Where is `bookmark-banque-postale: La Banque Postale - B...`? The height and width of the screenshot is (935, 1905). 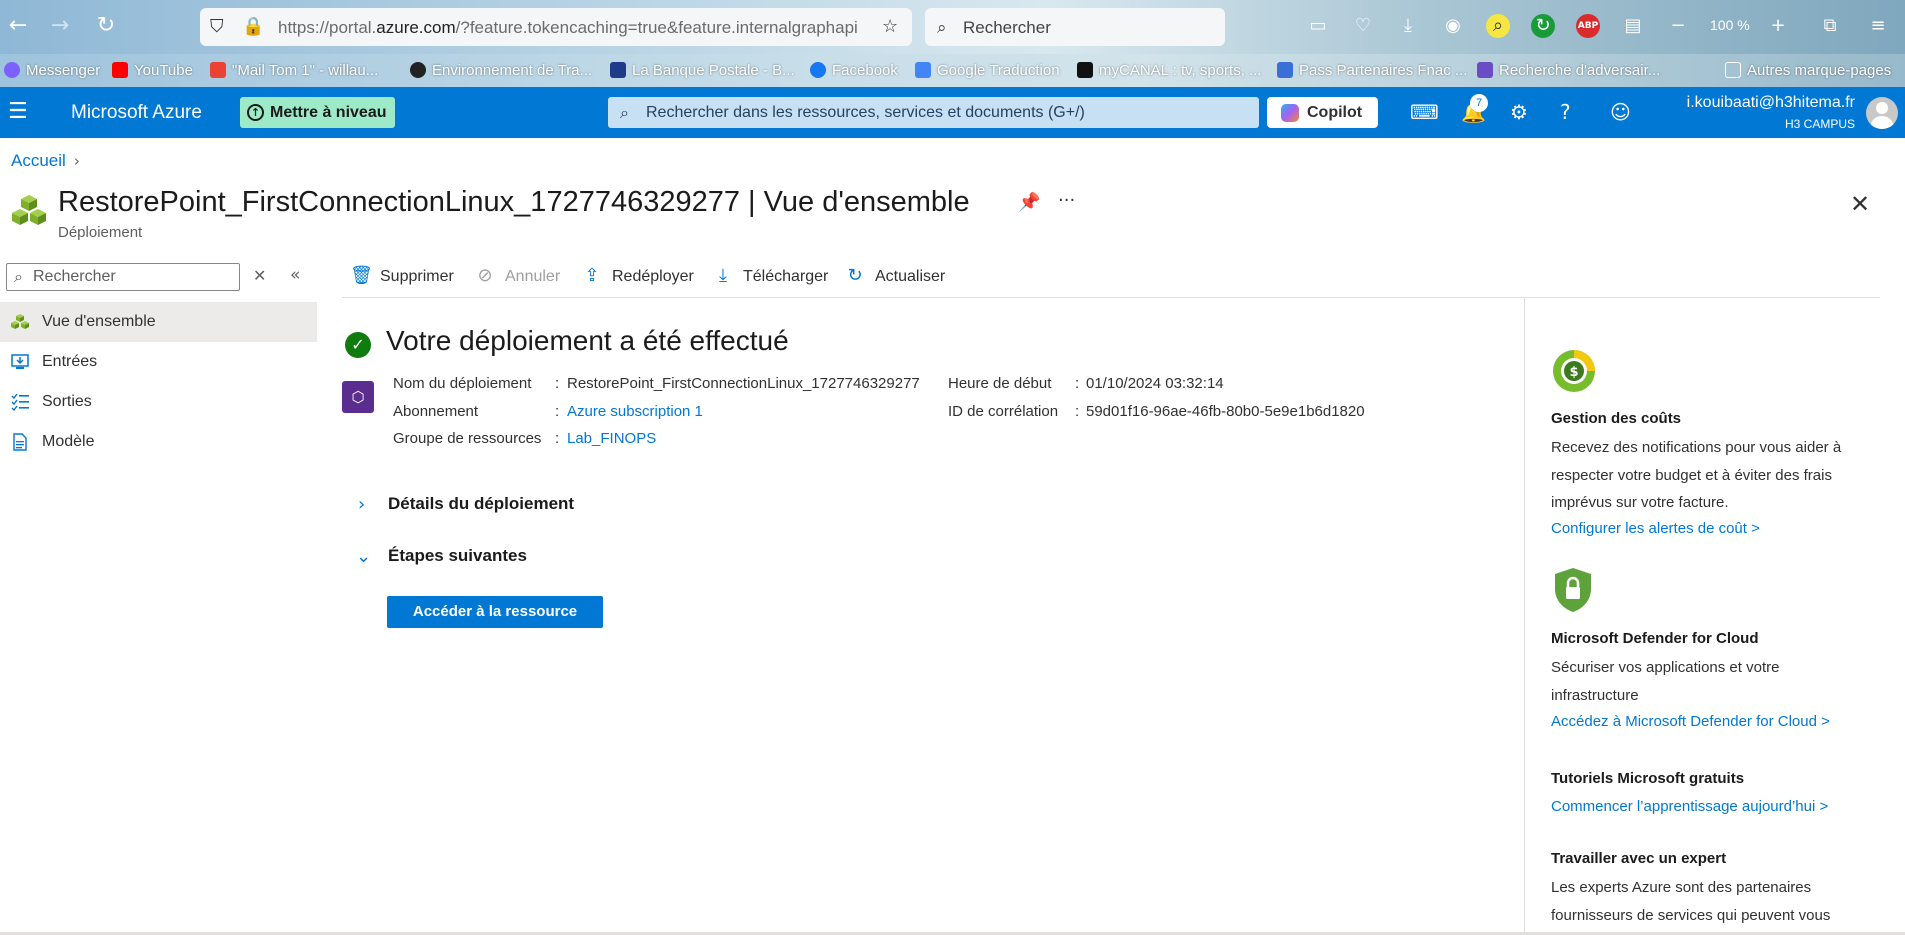
bookmark-banque-postale: La Banque Postale - B... is located at coordinates (702, 70).